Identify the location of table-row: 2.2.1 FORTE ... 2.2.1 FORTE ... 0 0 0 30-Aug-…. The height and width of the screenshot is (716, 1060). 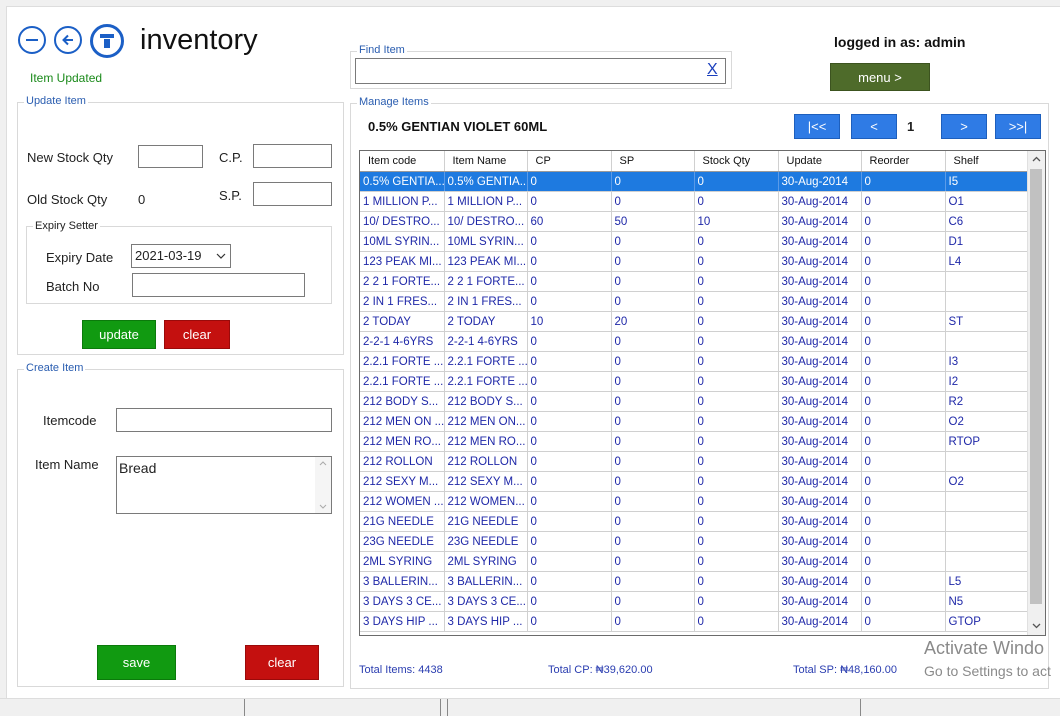
(694, 381).